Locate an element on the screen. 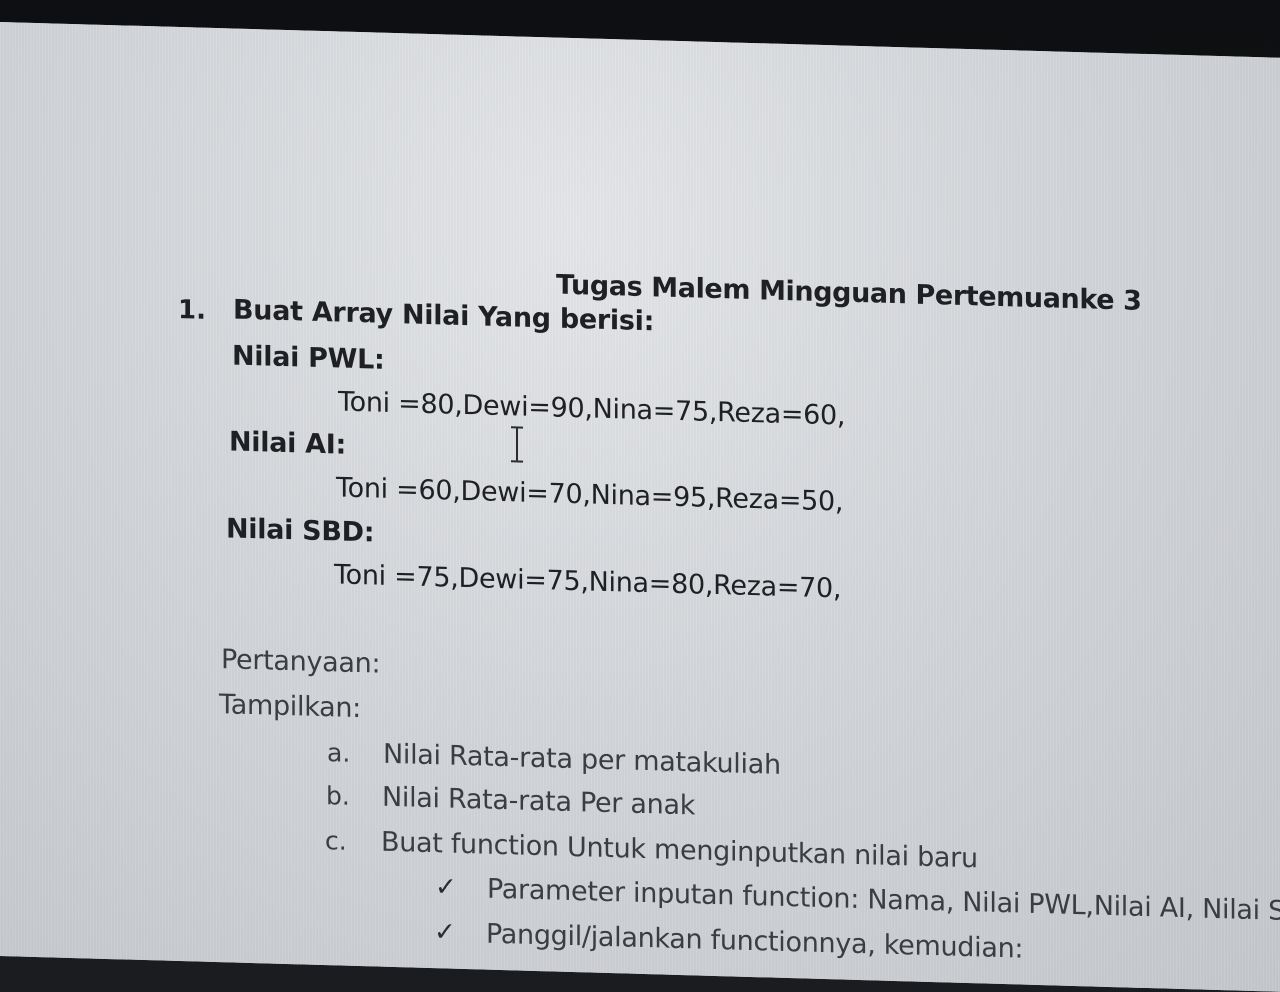 The width and height of the screenshot is (1280, 992). task-text-b: Nilai Rata-rata Per anak is located at coordinates (539, 801).